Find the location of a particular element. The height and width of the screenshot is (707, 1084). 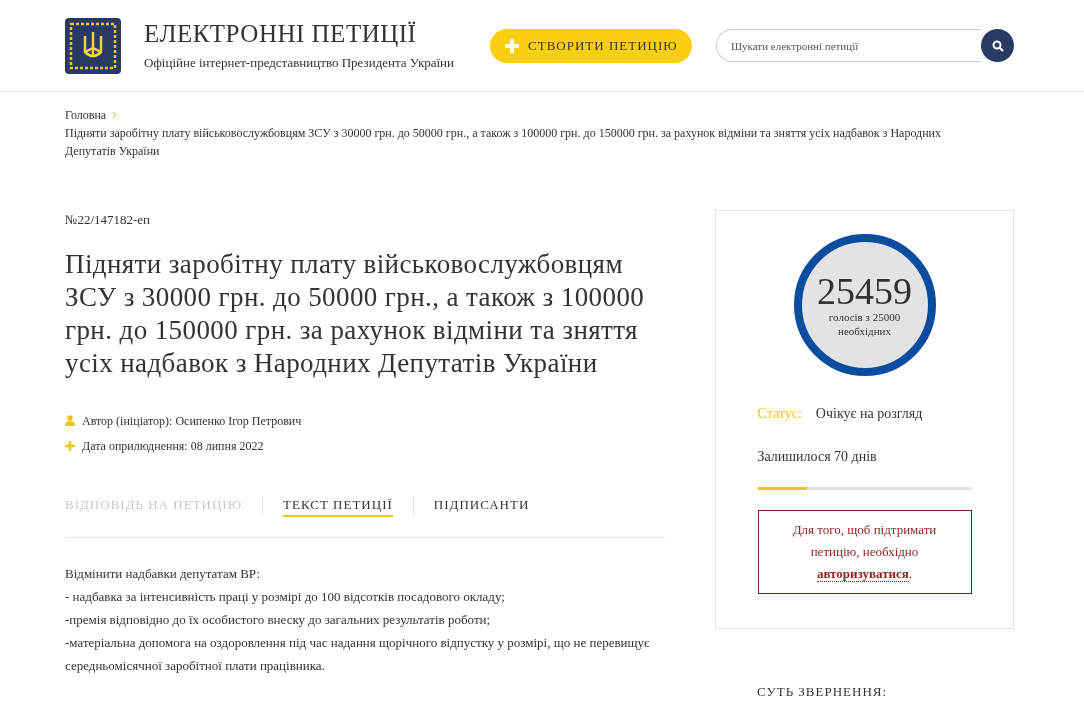

petition-text: Відмінити надбавки депутатам ВР: is located at coordinates (163, 574).